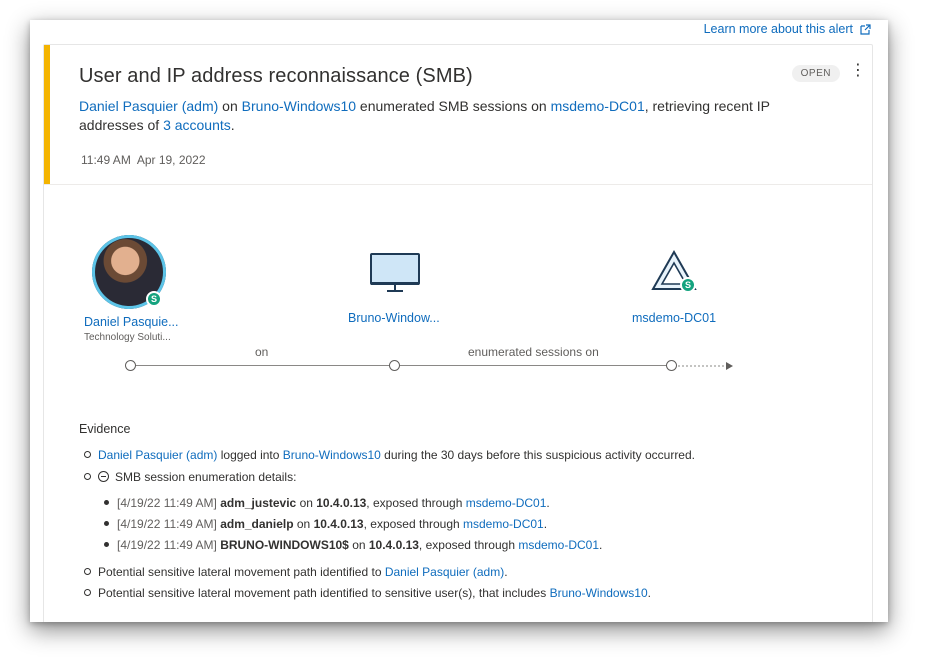 The image size is (938, 665). Describe the element at coordinates (276, 76) in the screenshot. I see `alert-title: User and IP address reconnaissance (SMB)` at that location.